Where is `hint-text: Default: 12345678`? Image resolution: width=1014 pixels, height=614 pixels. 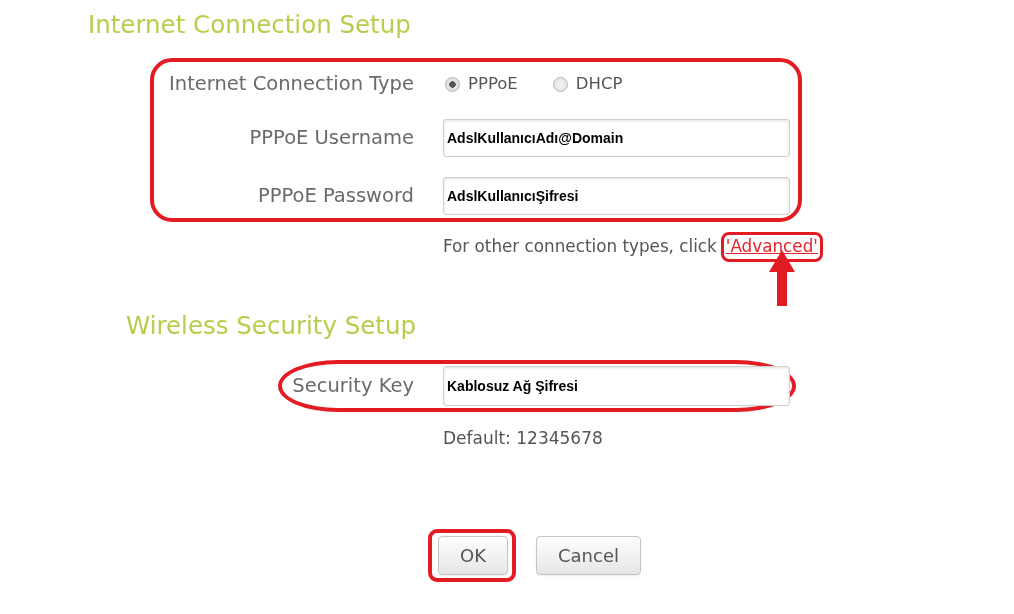
hint-text: Default: 12345678 is located at coordinates (523, 439).